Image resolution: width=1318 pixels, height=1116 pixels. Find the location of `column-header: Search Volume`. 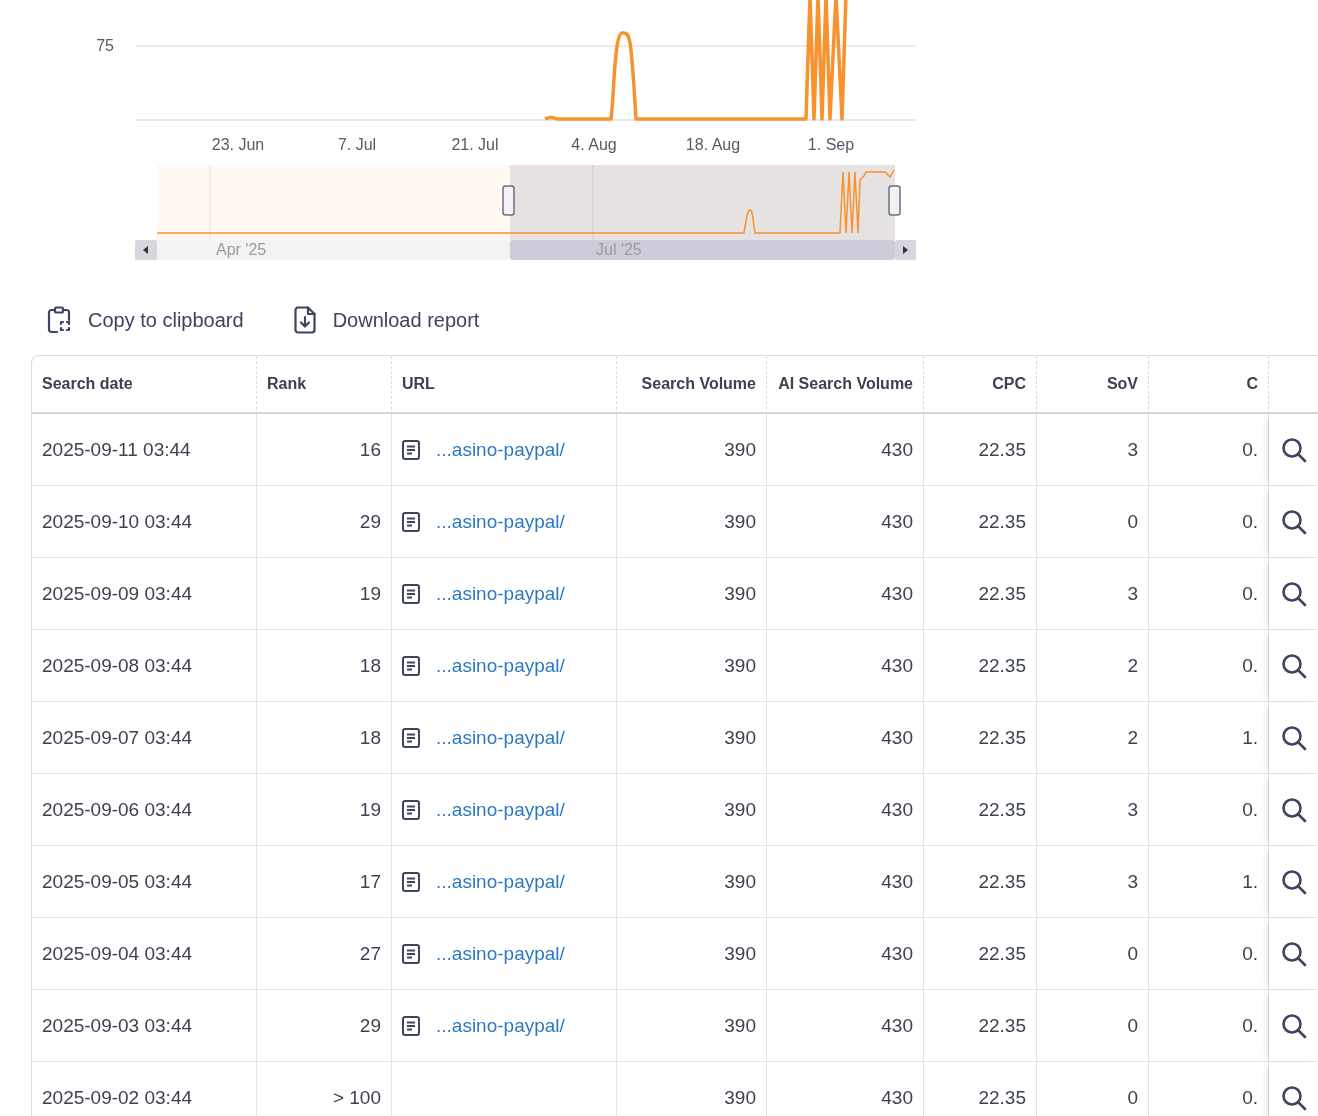

column-header: Search Volume is located at coordinates (692, 385).